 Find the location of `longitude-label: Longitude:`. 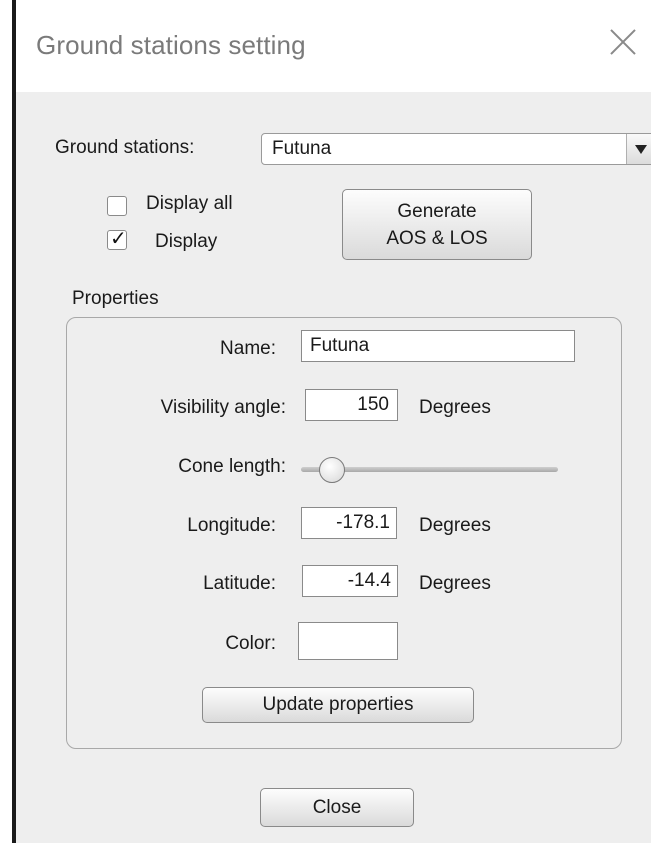

longitude-label: Longitude: is located at coordinates (231, 525).